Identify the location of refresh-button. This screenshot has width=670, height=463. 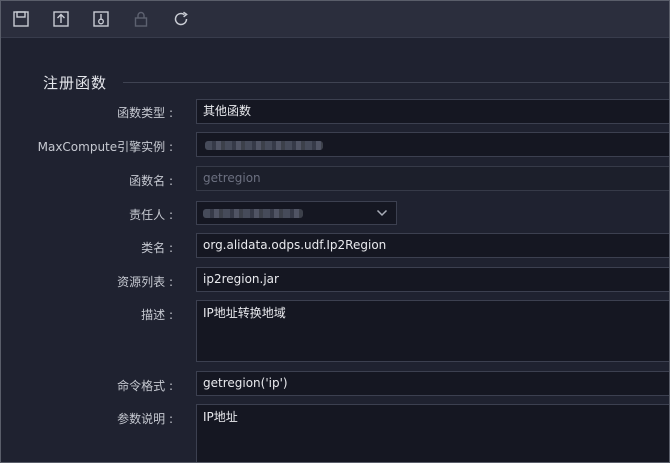
(181, 19).